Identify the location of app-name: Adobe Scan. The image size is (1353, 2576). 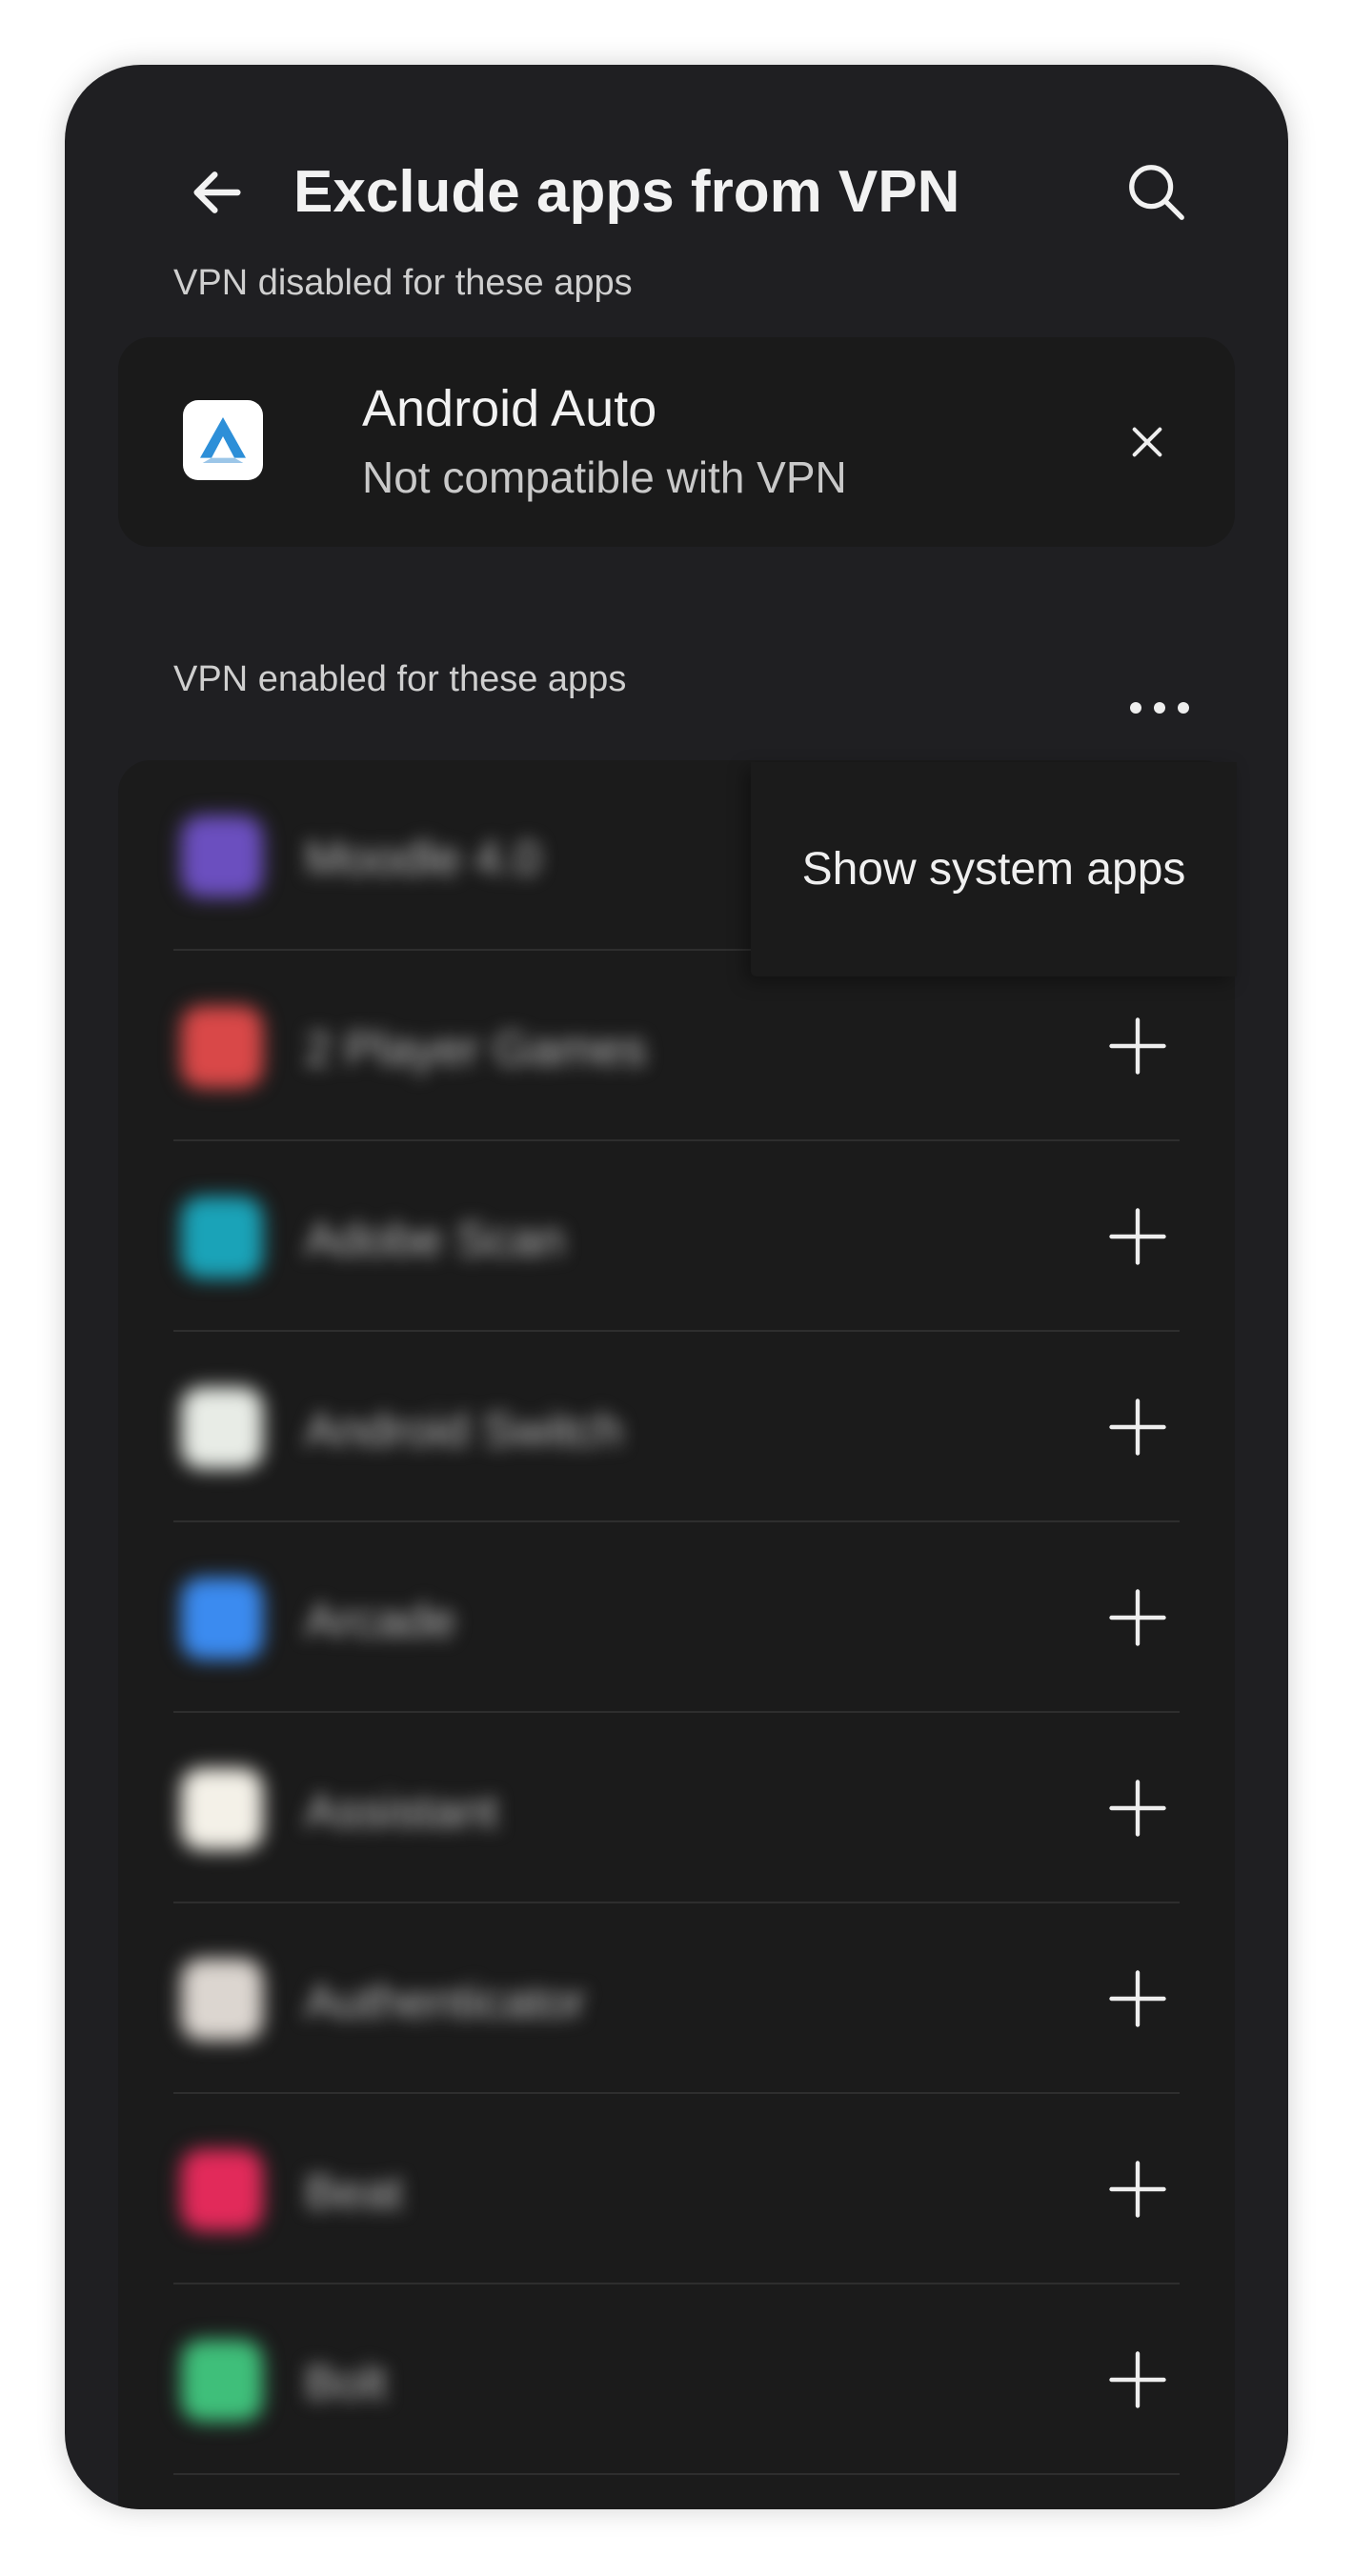
(435, 1240).